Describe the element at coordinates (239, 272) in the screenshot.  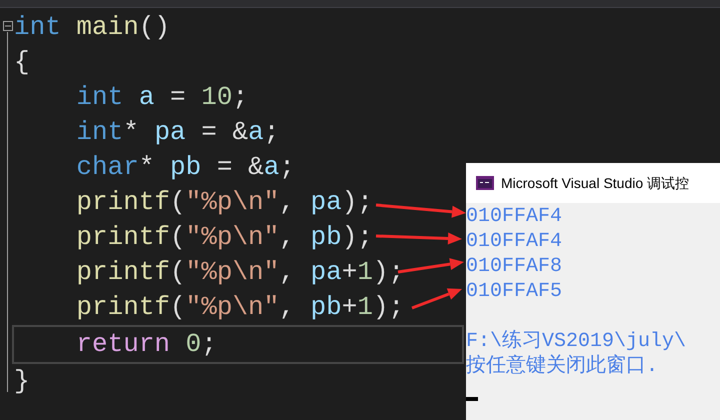
I see `code-line: printf("%p\n", pa+1);` at that location.